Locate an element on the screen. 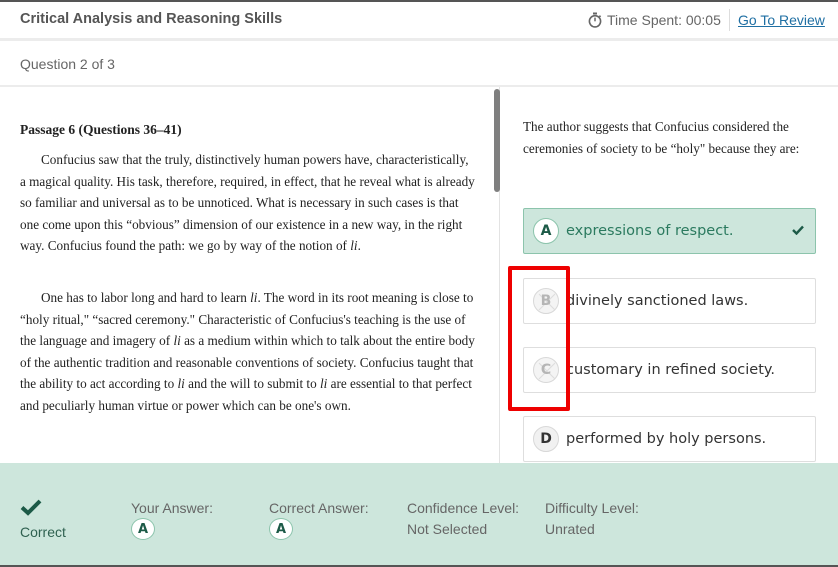  option-text: expressions of respect. is located at coordinates (650, 231).